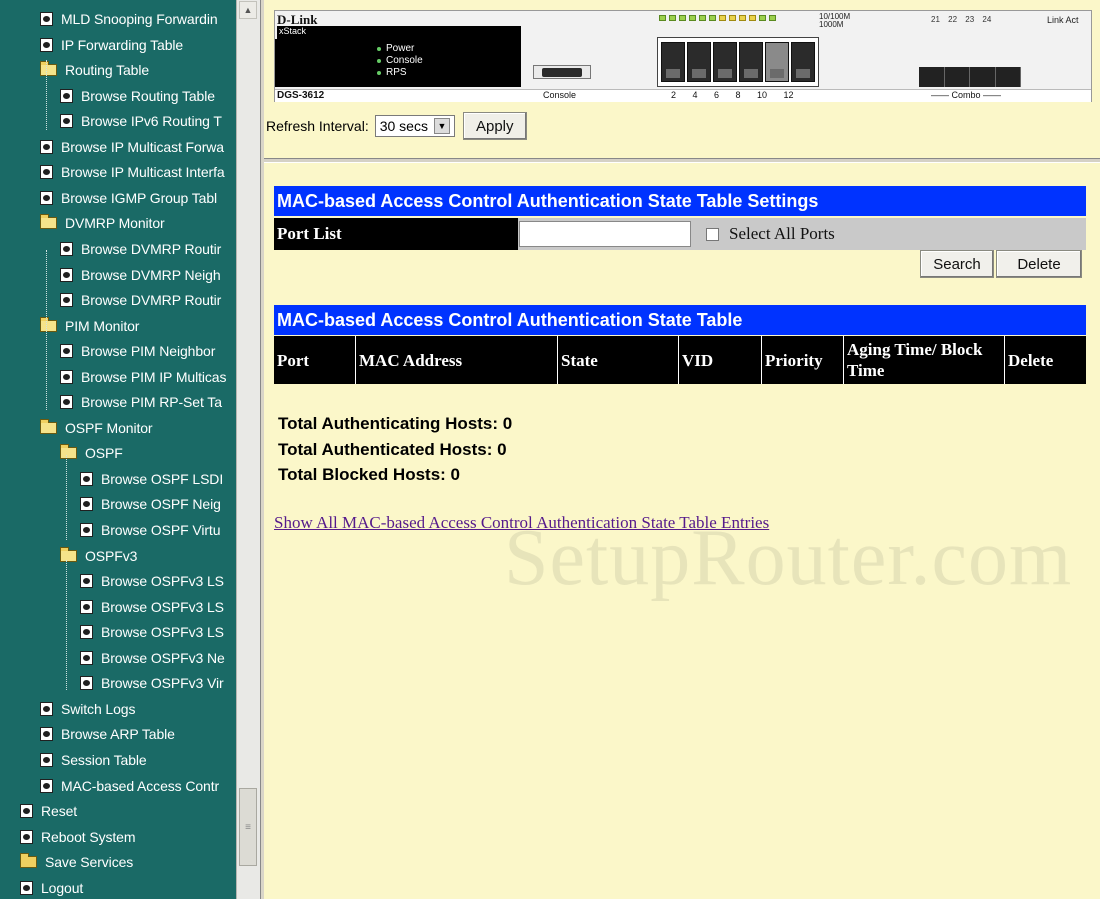  Describe the element at coordinates (129, 786) in the screenshot. I see `tree-item-mac-based-access-contr: MAC-based Access Contr` at that location.